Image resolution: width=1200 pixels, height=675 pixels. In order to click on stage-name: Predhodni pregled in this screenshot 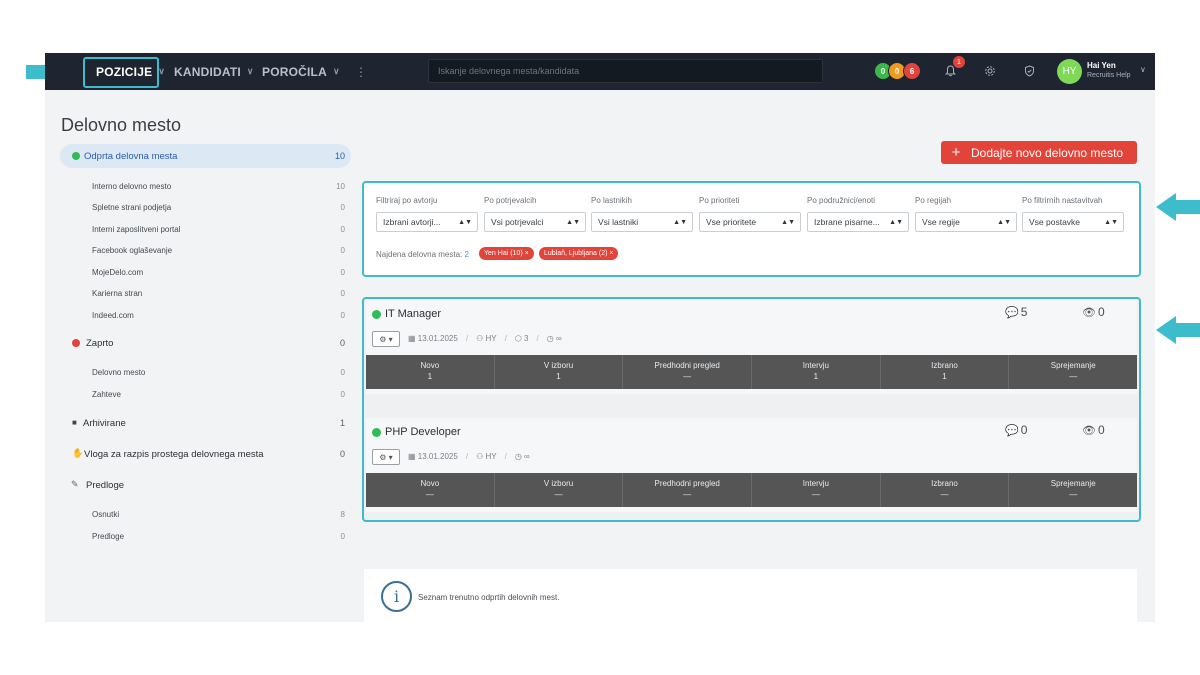, I will do `click(687, 365)`.